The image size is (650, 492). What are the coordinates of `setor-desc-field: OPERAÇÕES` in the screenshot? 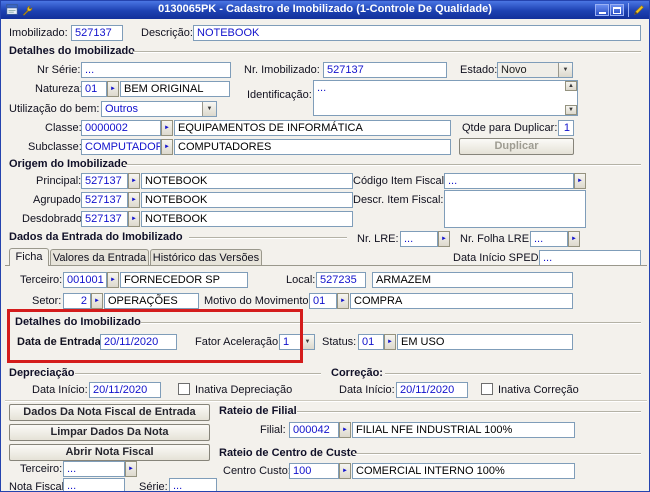 It's located at (151, 301).